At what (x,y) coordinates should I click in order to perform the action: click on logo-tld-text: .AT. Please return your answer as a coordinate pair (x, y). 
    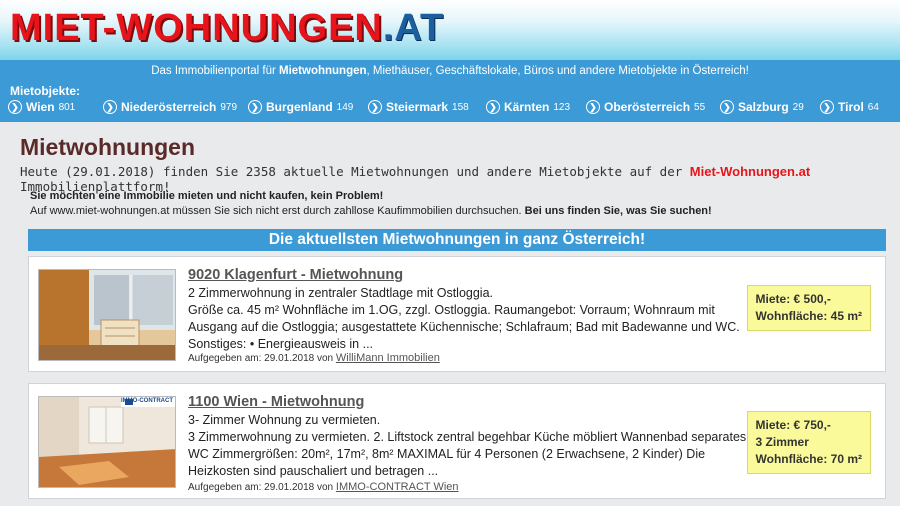
    Looking at the image, I should click on (413, 28).